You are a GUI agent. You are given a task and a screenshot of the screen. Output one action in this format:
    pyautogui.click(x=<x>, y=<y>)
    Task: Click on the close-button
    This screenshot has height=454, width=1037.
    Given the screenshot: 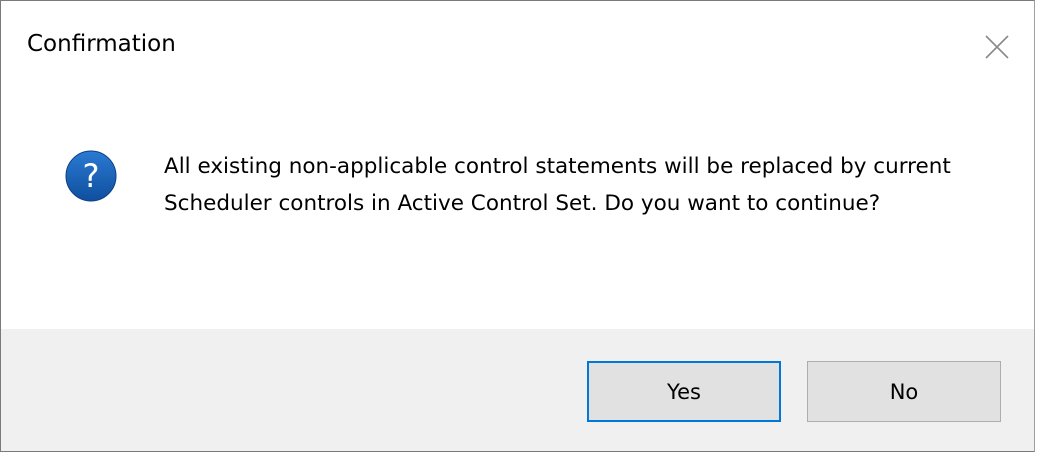 What is the action you would take?
    pyautogui.click(x=997, y=47)
    